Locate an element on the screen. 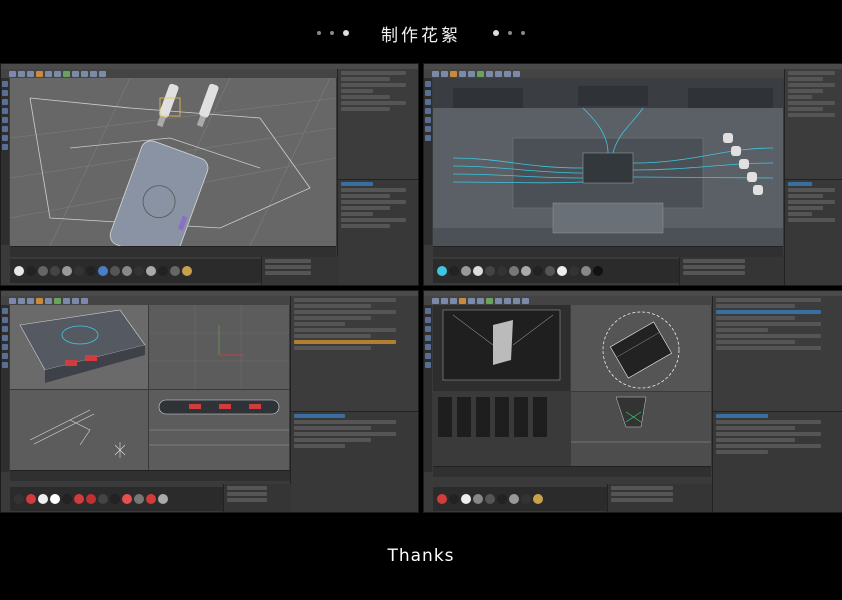 This screenshot has width=842, height=600. footer-thanks: Thanks is located at coordinates (421, 556).